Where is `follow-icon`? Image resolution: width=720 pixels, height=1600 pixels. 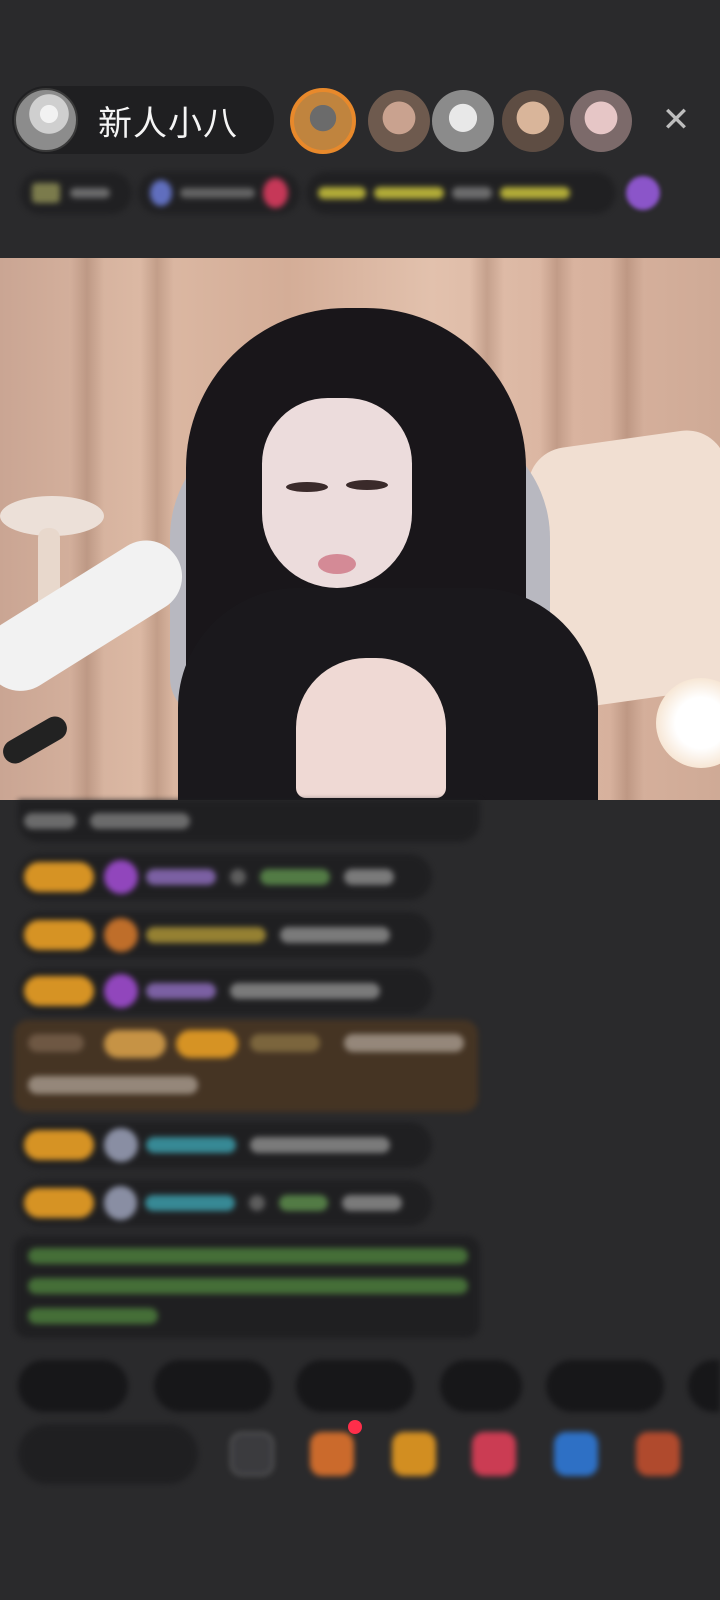
follow-icon is located at coordinates (275, 193).